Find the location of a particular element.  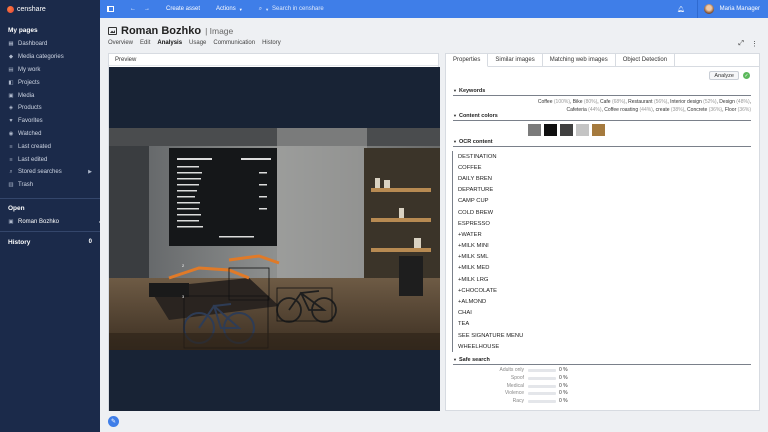

open-item-roman-bozhko: ▣ Roman Bozhko is located at coordinates (51, 222).